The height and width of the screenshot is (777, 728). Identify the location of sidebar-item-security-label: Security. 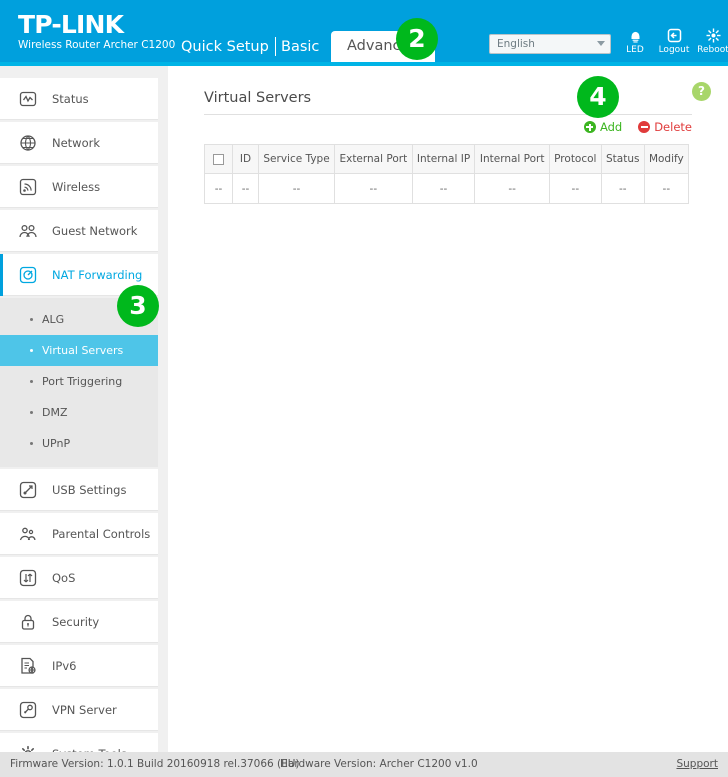
(76, 621).